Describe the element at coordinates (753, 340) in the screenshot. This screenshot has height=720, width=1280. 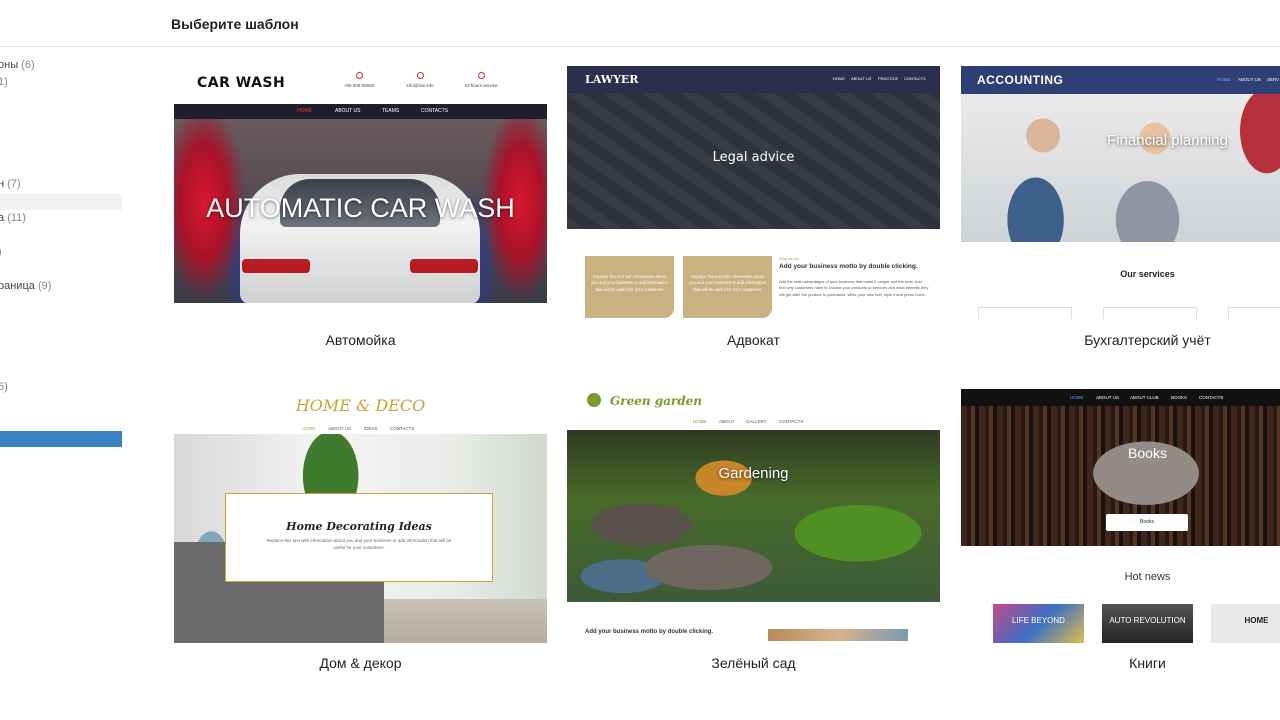
I see `template-name: Адвокат` at that location.